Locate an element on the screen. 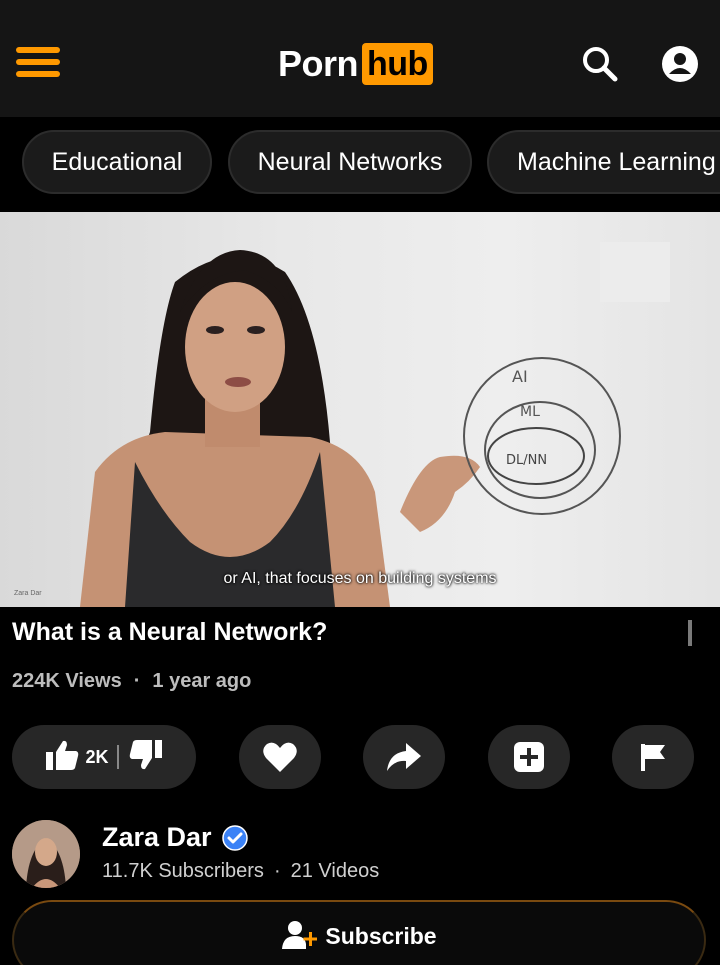 The image size is (720, 965). top-header: Porn hub is located at coordinates (360, 58).